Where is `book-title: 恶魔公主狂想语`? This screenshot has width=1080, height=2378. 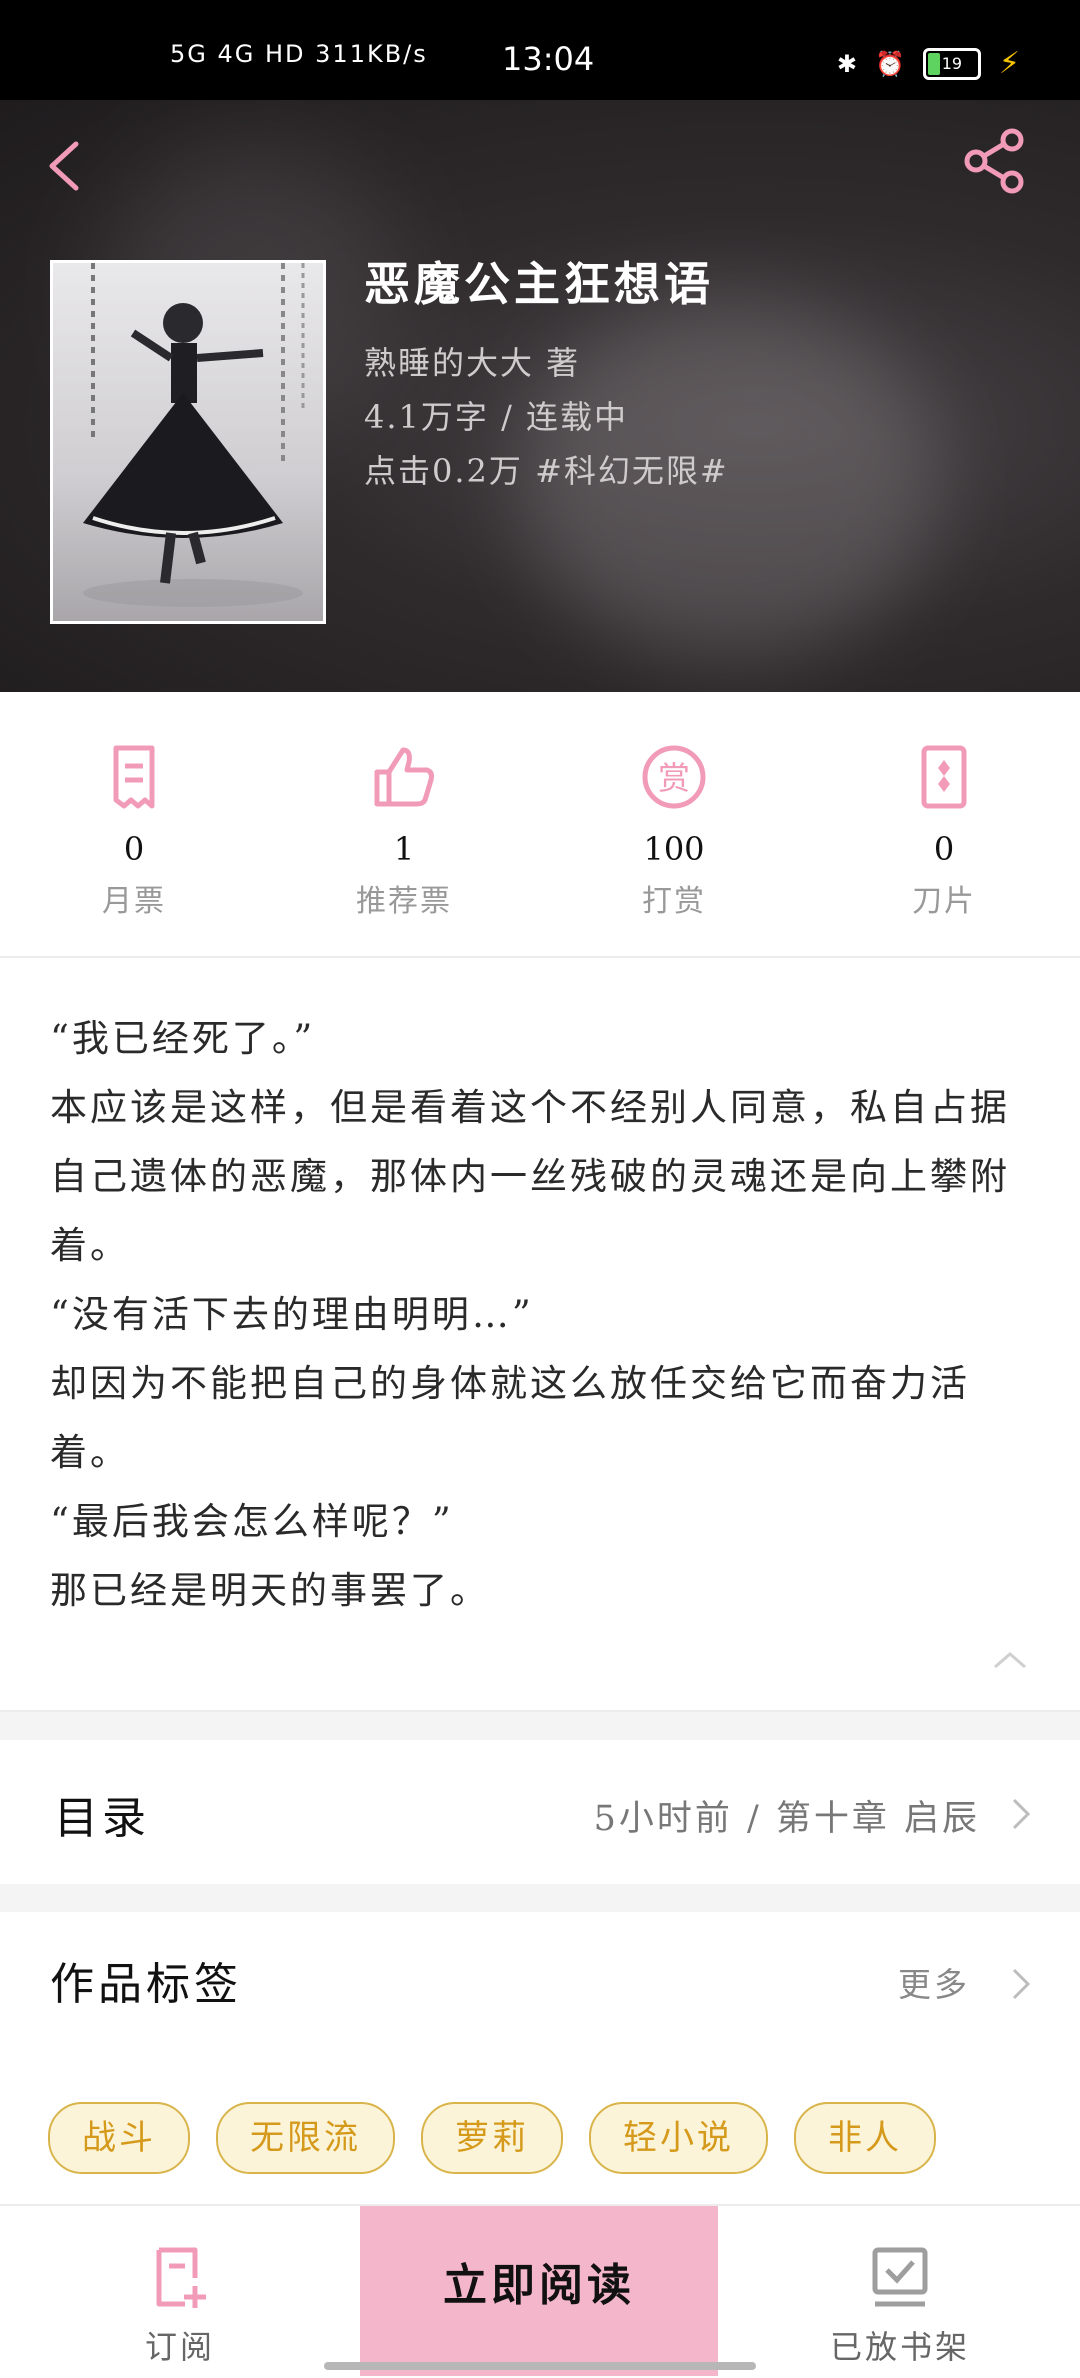
book-title: 恶魔公主狂想语 is located at coordinates (539, 284).